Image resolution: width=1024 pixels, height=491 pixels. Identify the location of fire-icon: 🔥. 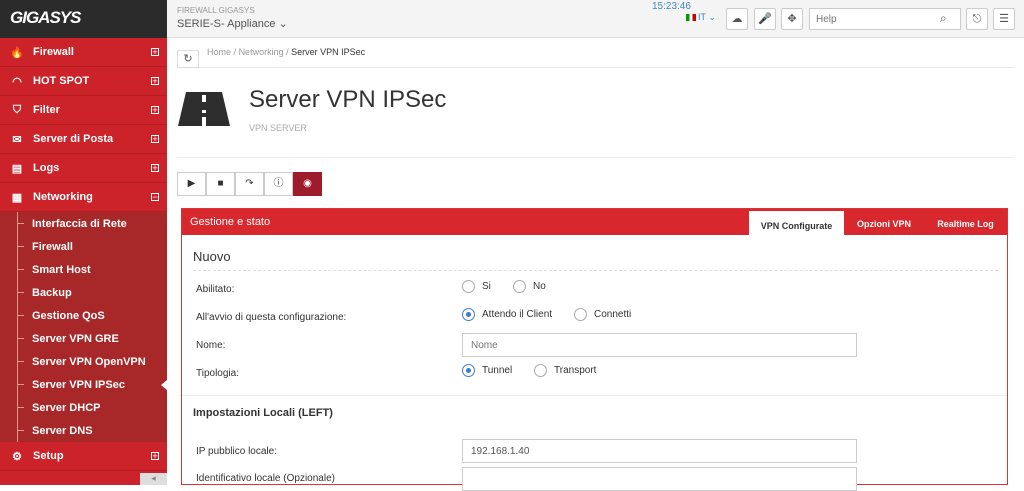
(17, 52).